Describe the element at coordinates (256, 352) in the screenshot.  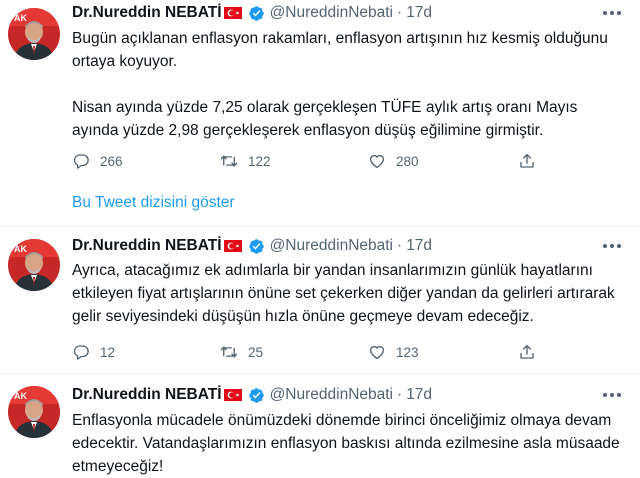
I see `retweet-count: 25` at that location.